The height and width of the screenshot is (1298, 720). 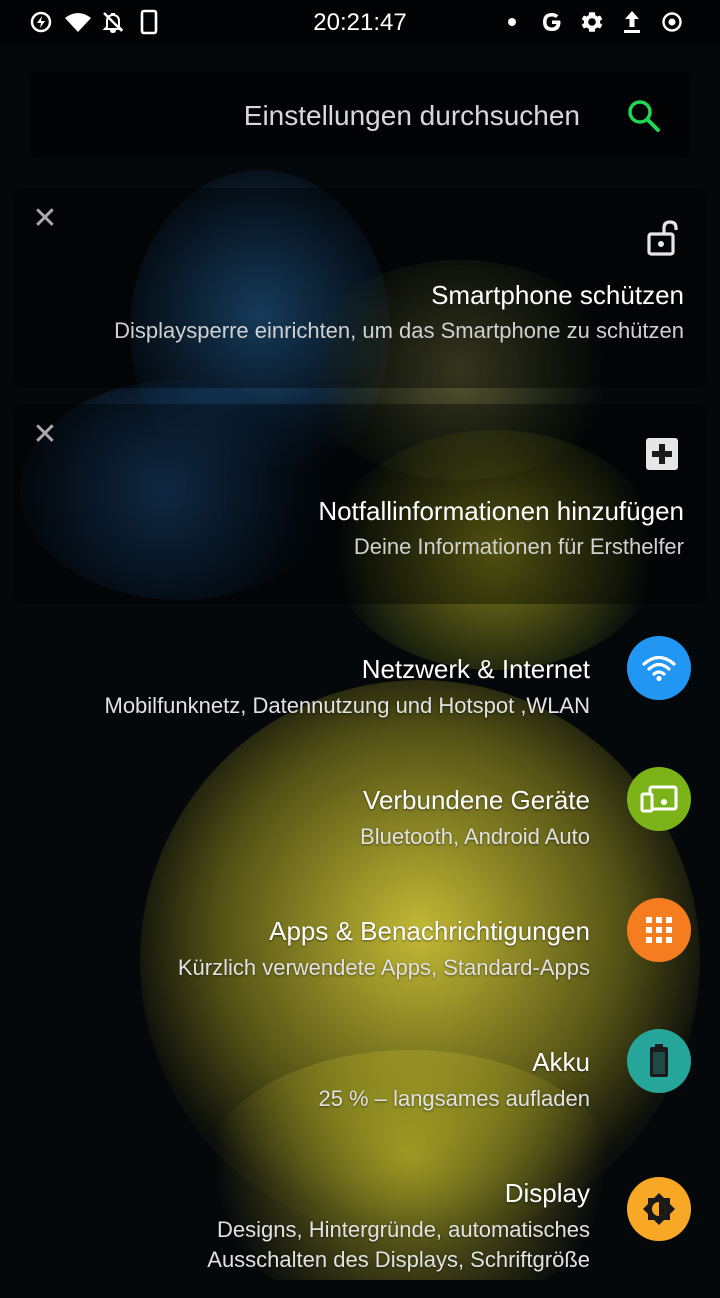 I want to click on wifi-icon, so click(x=659, y=668).